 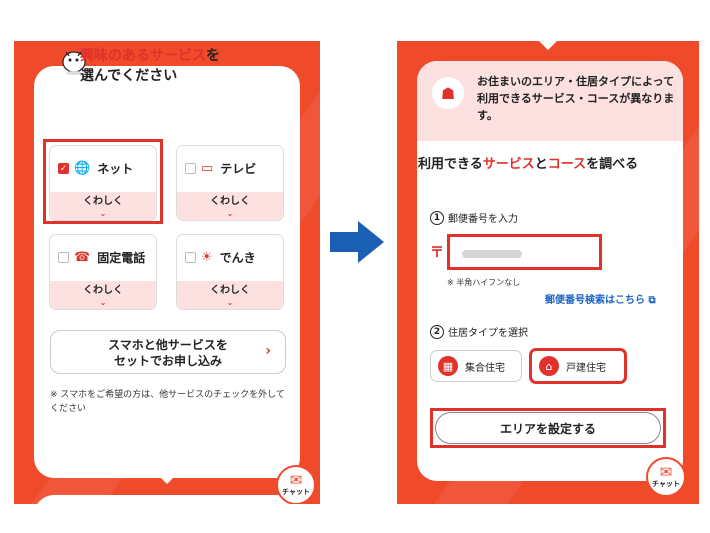 I want to click on title-pre: 利用できる, so click(x=450, y=164).